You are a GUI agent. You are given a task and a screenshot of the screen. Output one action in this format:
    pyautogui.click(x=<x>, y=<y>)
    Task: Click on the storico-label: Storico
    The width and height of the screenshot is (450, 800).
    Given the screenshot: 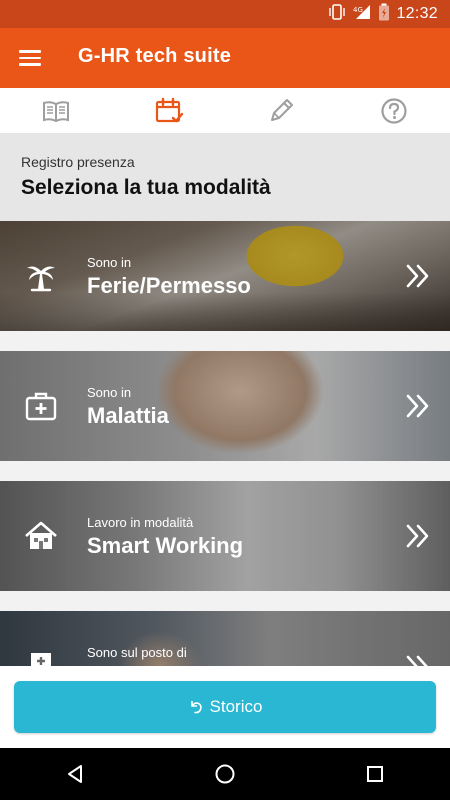 What is the action you would take?
    pyautogui.click(x=236, y=706)
    